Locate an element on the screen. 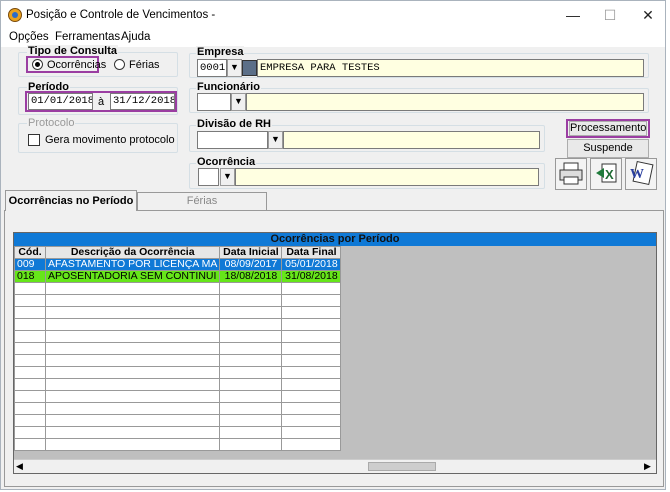  menu-ferramentas: Ferramentas is located at coordinates (87, 37).